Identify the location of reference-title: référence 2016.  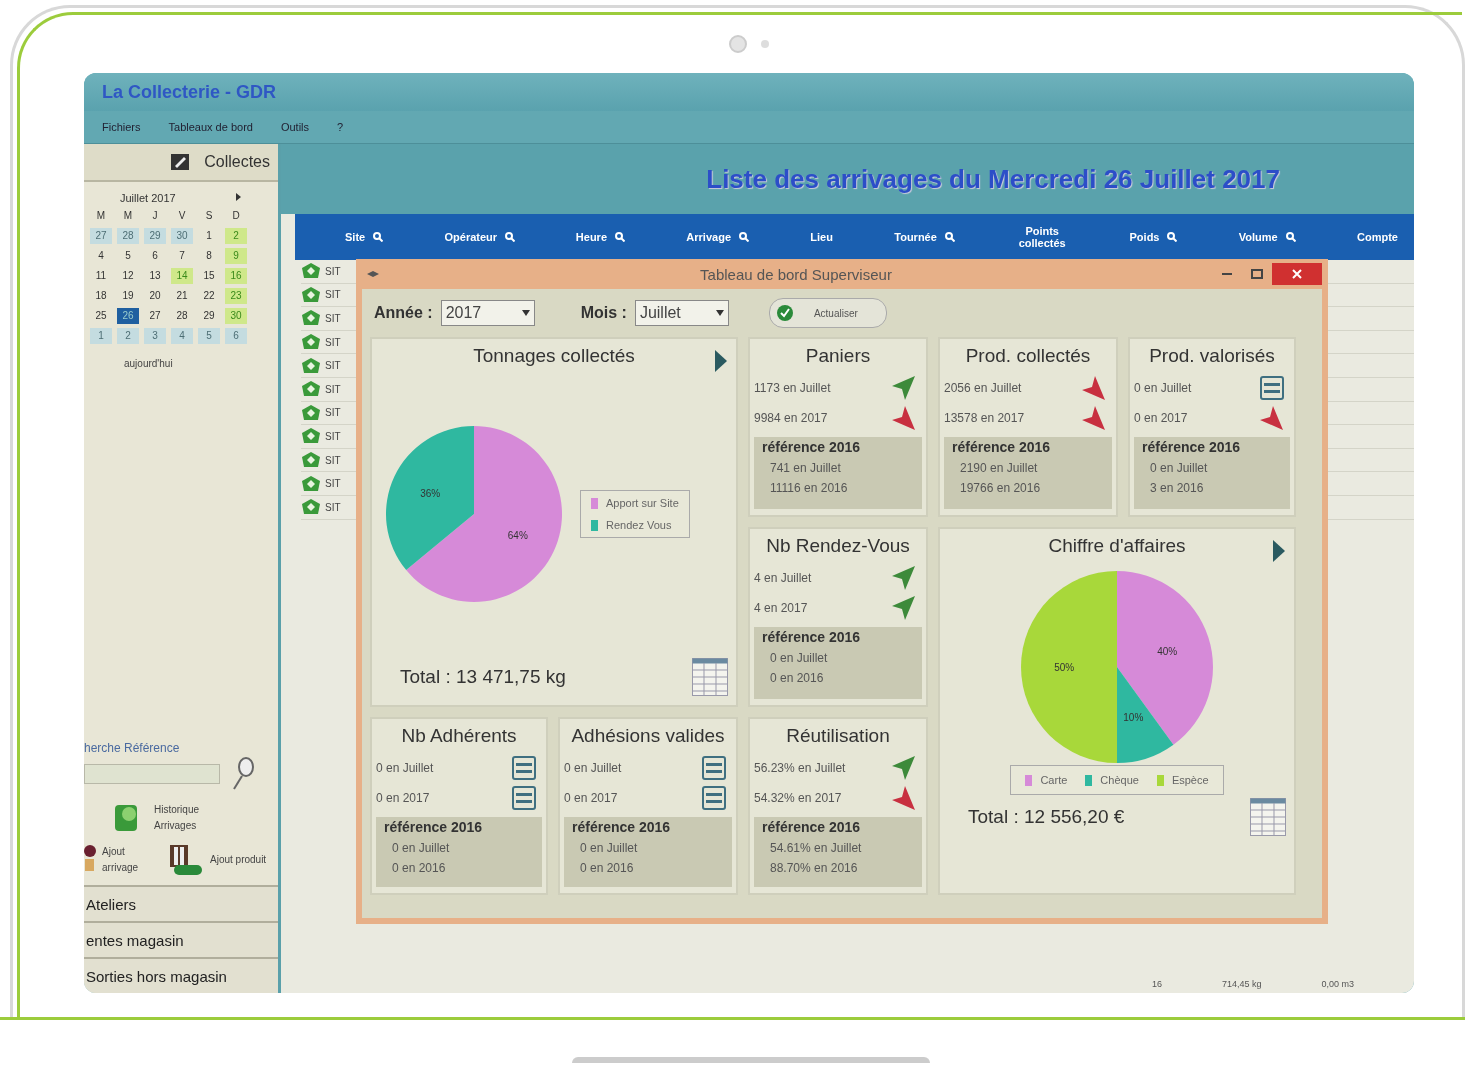
(622, 827).